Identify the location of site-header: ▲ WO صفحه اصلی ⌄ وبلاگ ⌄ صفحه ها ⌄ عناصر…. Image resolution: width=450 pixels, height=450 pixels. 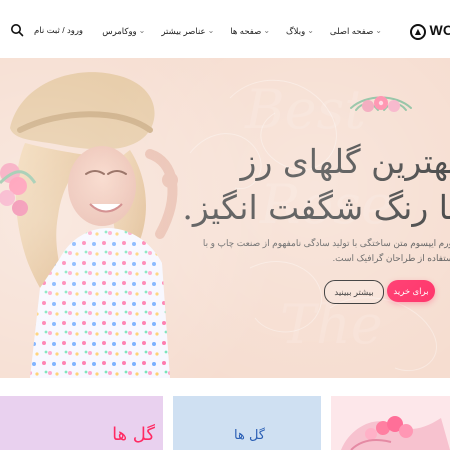
(225, 29).